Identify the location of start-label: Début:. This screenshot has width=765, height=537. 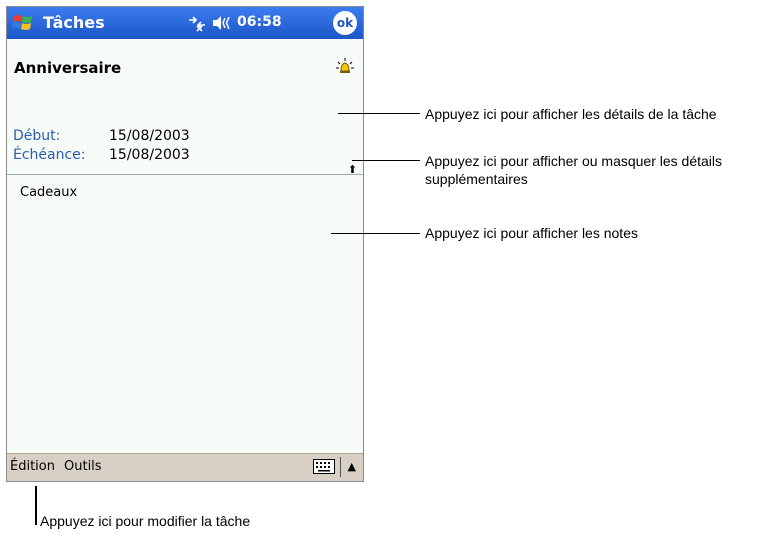
(37, 136).